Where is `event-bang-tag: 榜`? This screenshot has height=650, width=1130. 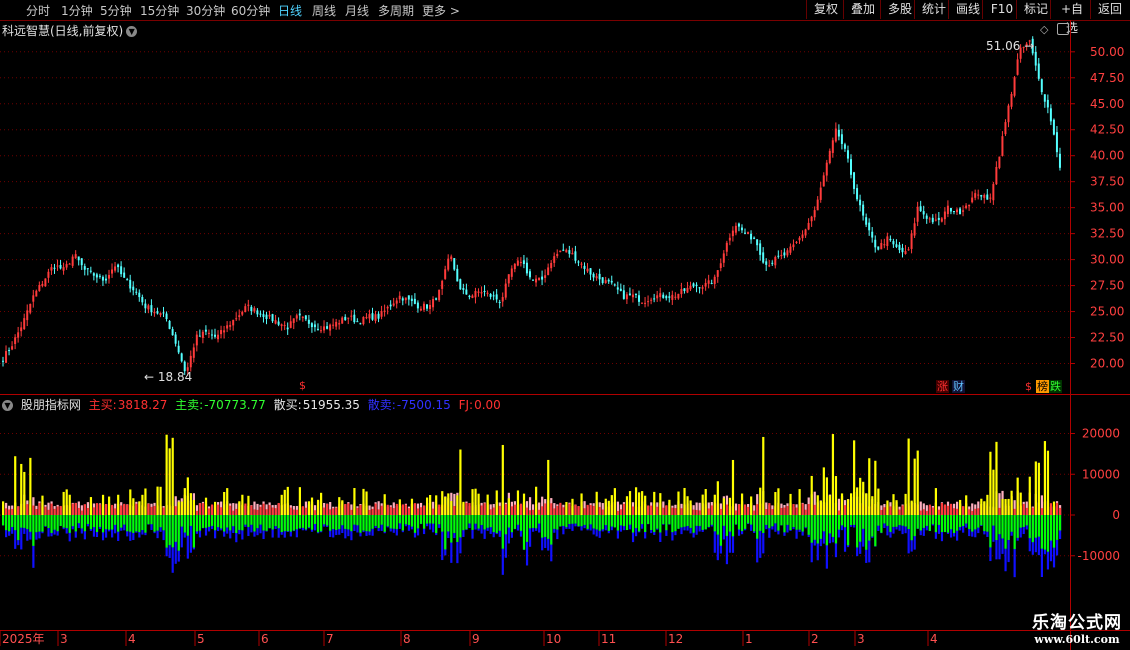
event-bang-tag: 榜 is located at coordinates (1042, 386).